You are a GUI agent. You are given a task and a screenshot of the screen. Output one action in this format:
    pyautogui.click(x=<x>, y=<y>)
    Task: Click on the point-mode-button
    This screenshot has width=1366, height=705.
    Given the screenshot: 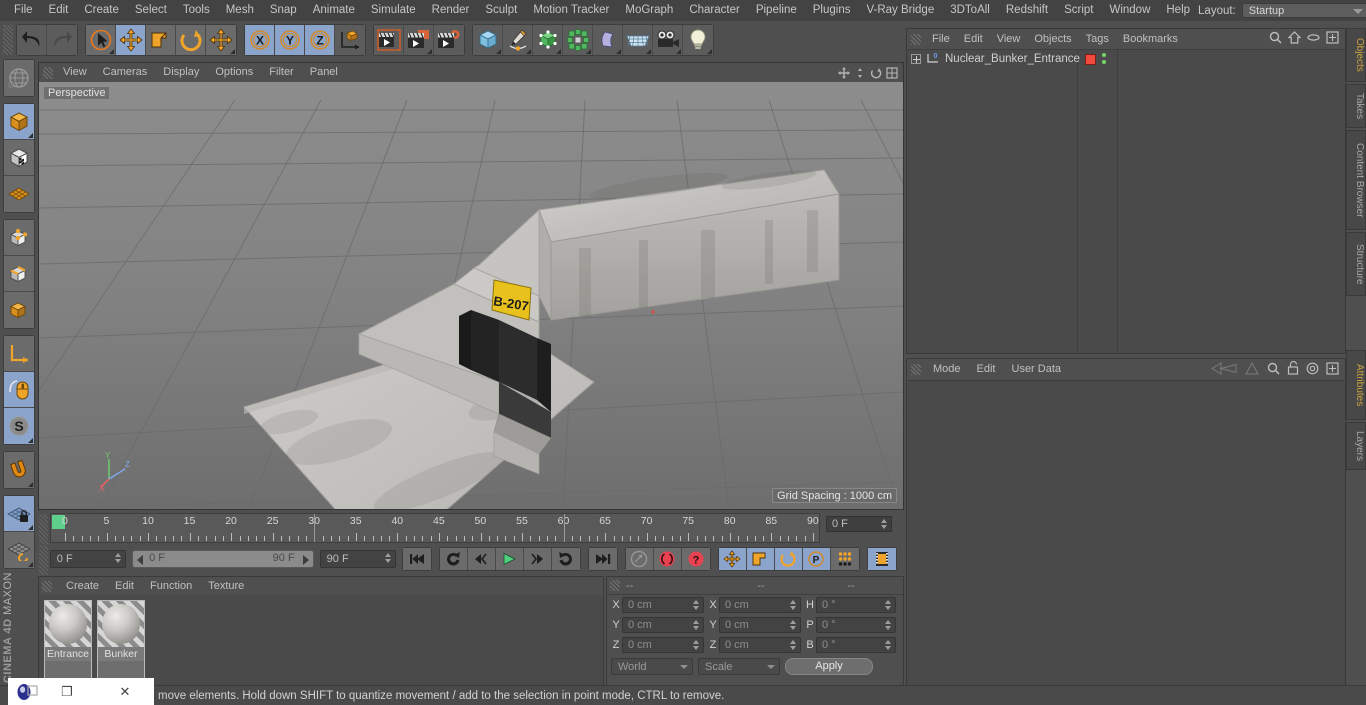 What is the action you would take?
    pyautogui.click(x=19, y=238)
    